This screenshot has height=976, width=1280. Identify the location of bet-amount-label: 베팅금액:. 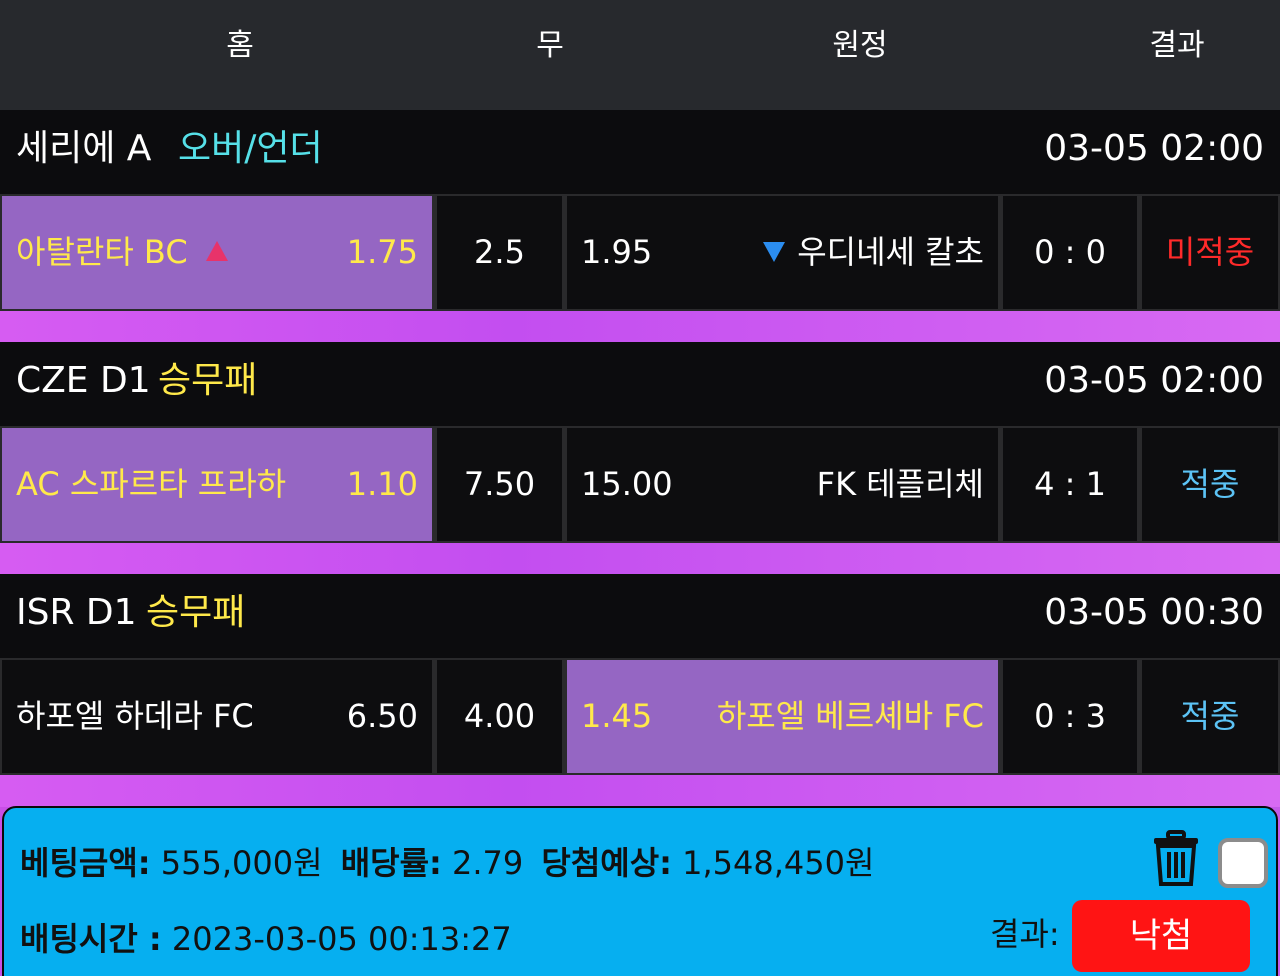
(85, 863).